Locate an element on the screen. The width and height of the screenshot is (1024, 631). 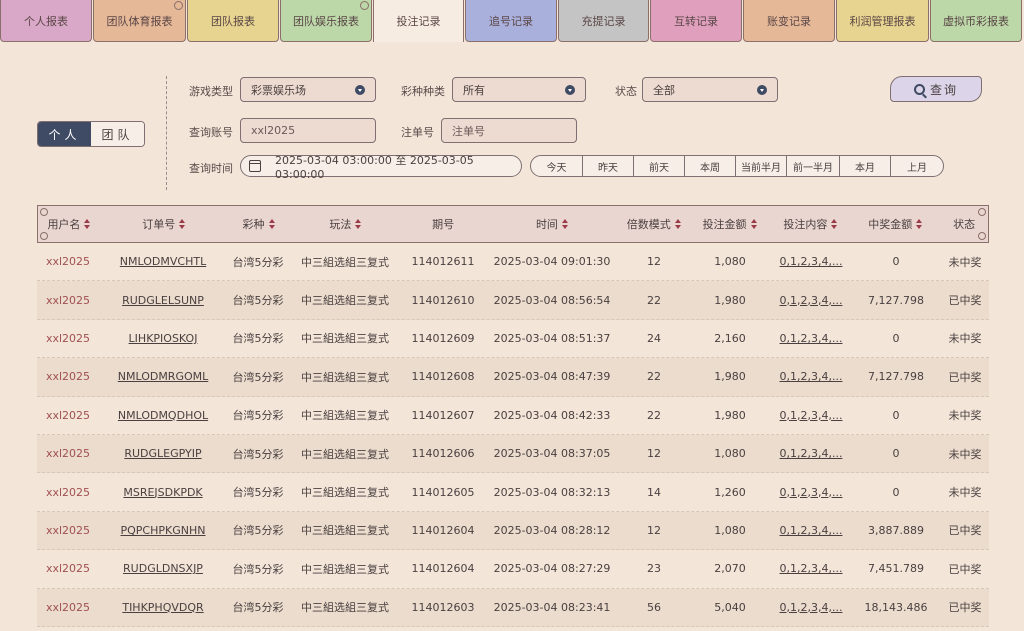
cell-order-number: MSREJSDKPDK is located at coordinates (163, 491).